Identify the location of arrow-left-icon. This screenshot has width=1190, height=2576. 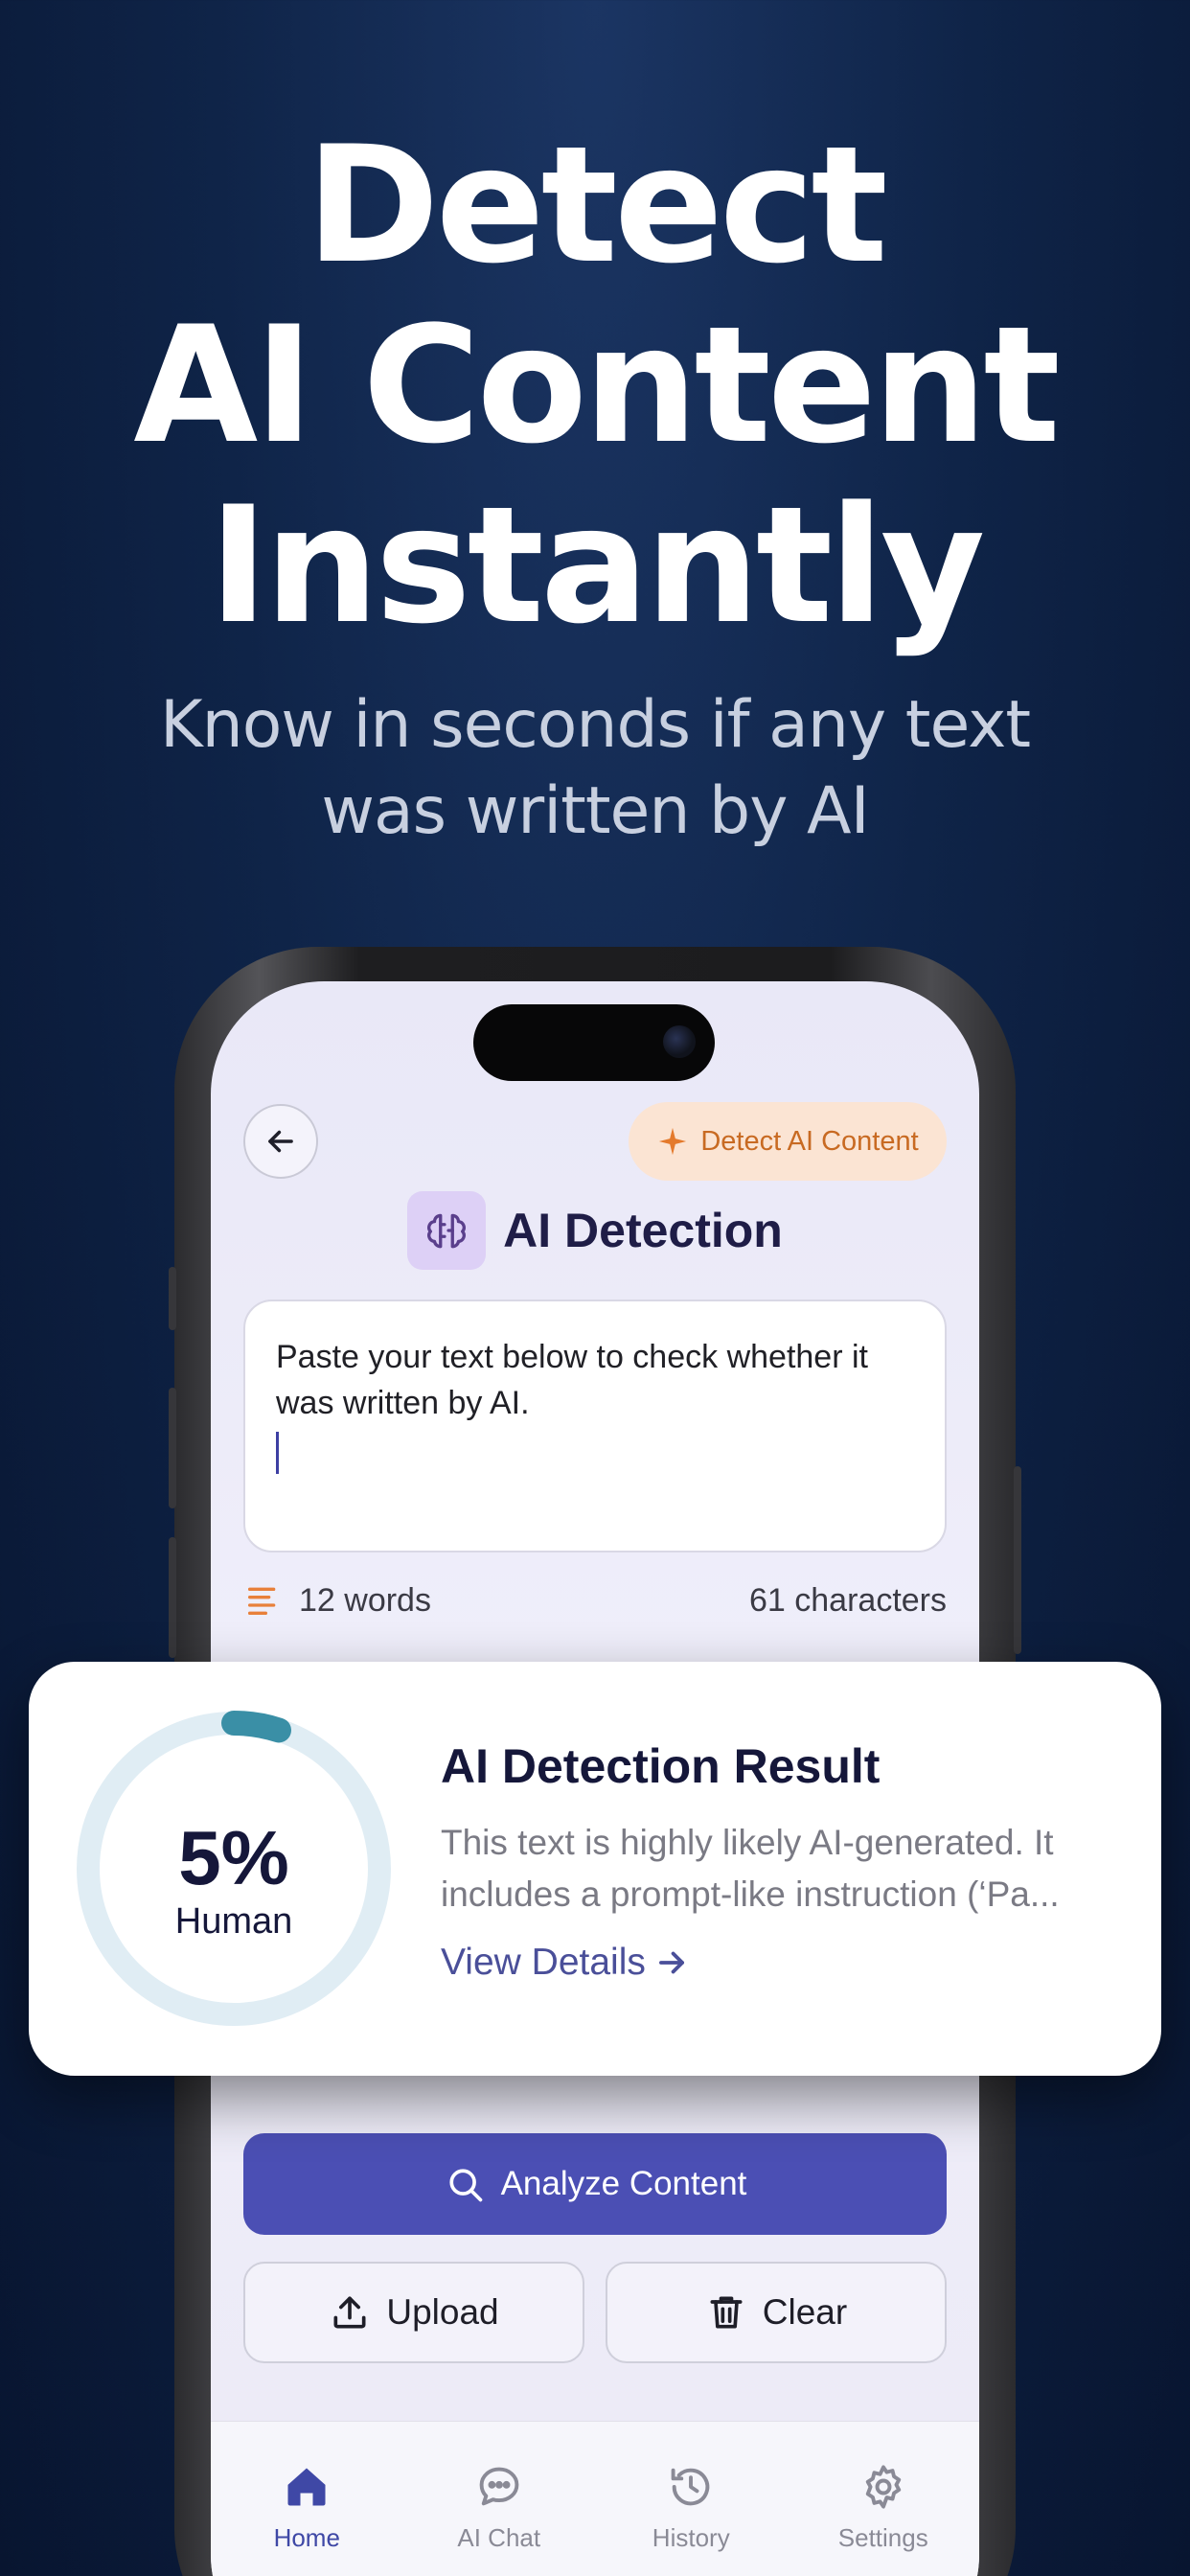
(280, 1141).